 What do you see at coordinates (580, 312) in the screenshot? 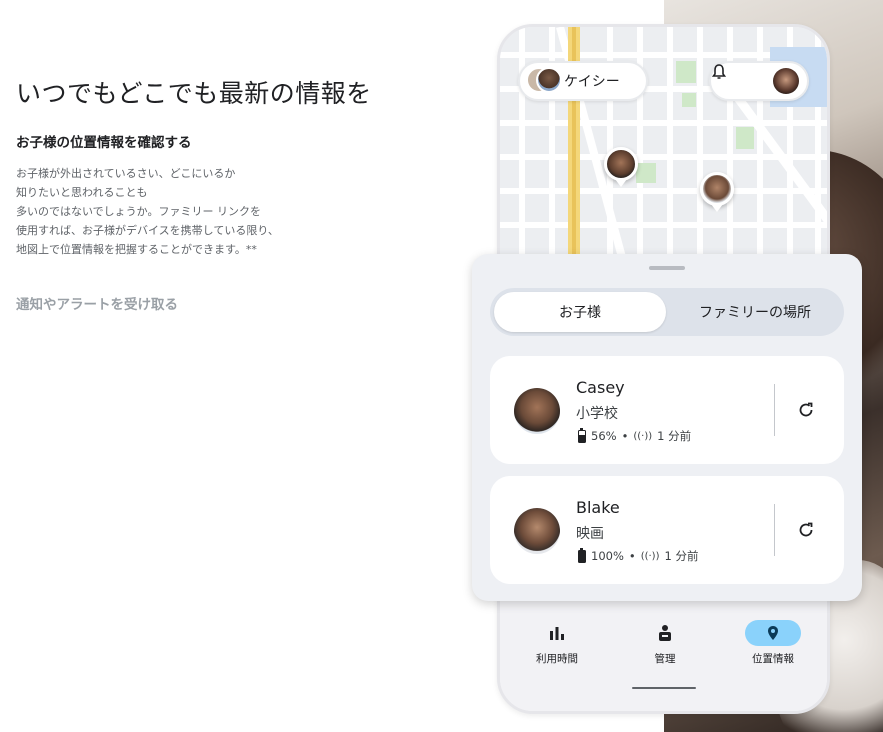
I see `tab-children: お子様` at bounding box center [580, 312].